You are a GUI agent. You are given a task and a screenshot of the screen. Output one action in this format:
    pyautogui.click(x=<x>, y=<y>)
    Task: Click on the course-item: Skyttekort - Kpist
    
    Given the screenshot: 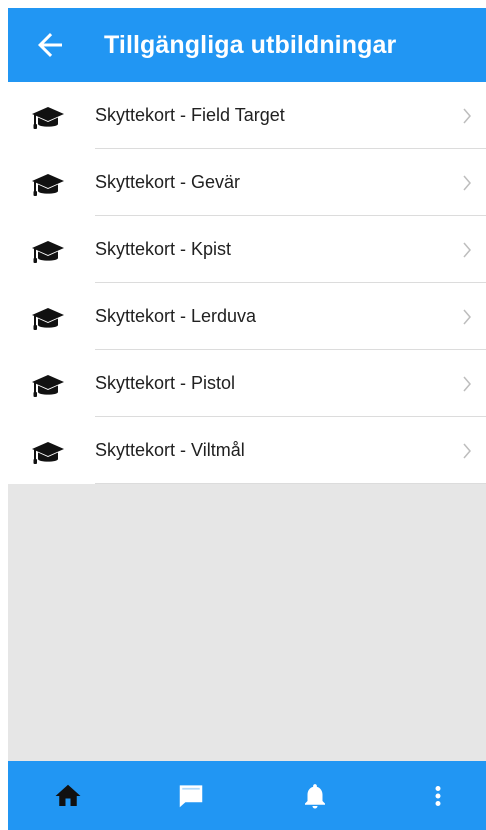 What is the action you would take?
    pyautogui.click(x=247, y=249)
    